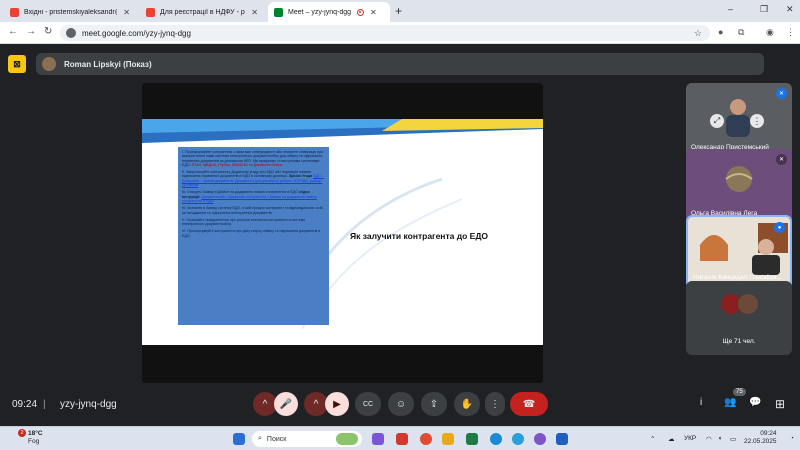 This screenshot has width=800, height=450. I want to click on camera-off-icon: ▶, so click(337, 404).